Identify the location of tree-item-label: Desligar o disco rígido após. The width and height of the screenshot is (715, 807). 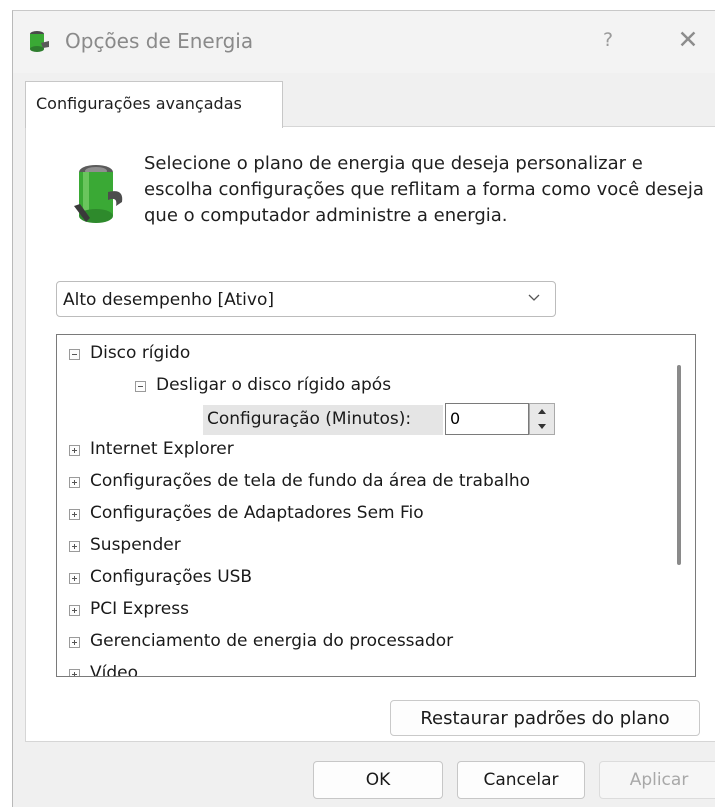
(274, 385).